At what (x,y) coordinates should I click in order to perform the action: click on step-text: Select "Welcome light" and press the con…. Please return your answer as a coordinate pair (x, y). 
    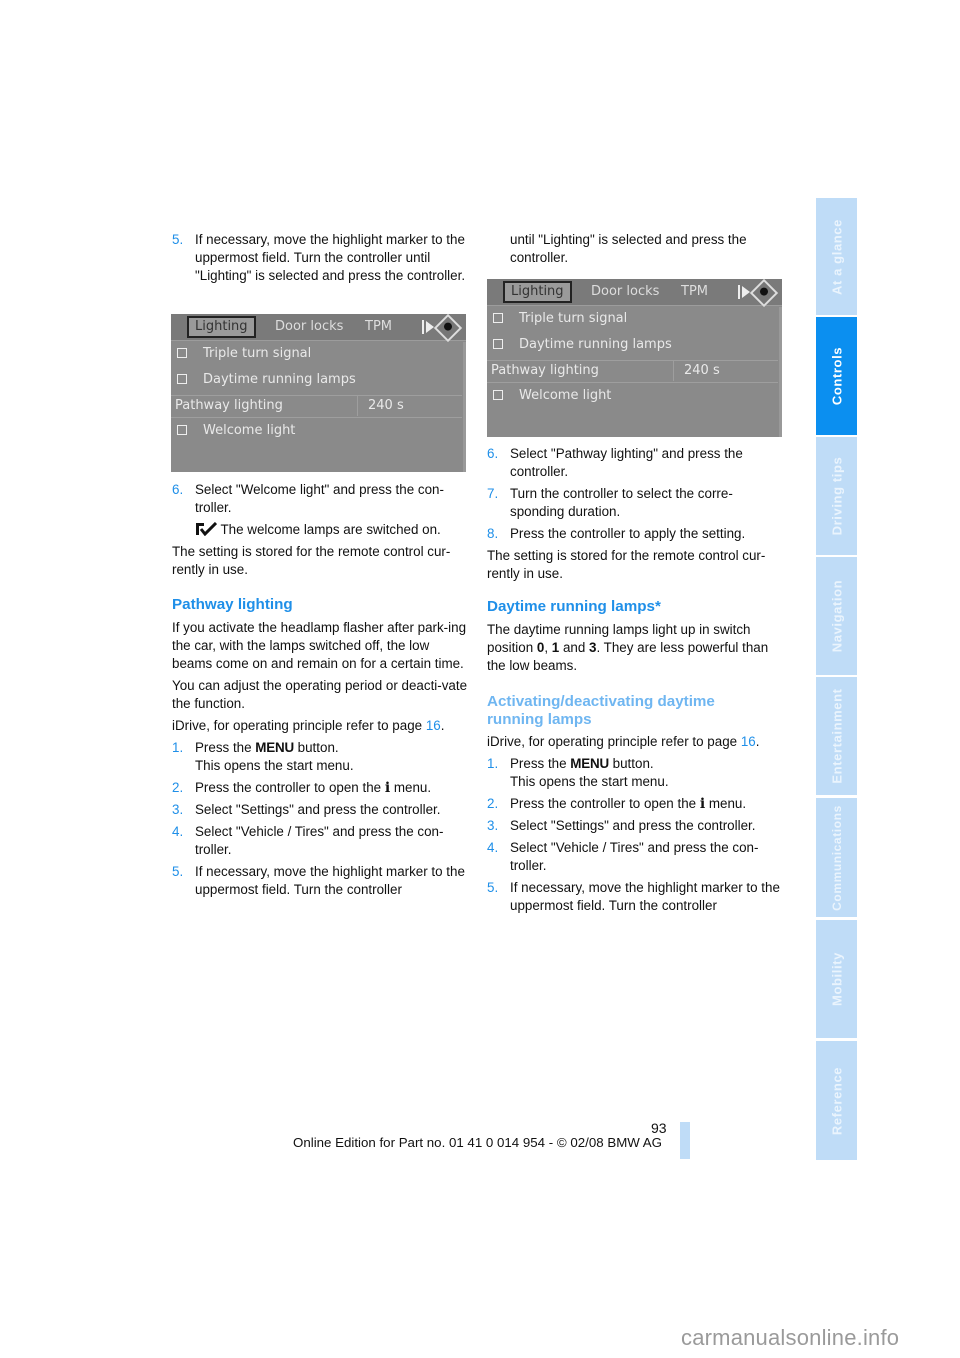
    Looking at the image, I should click on (319, 498).